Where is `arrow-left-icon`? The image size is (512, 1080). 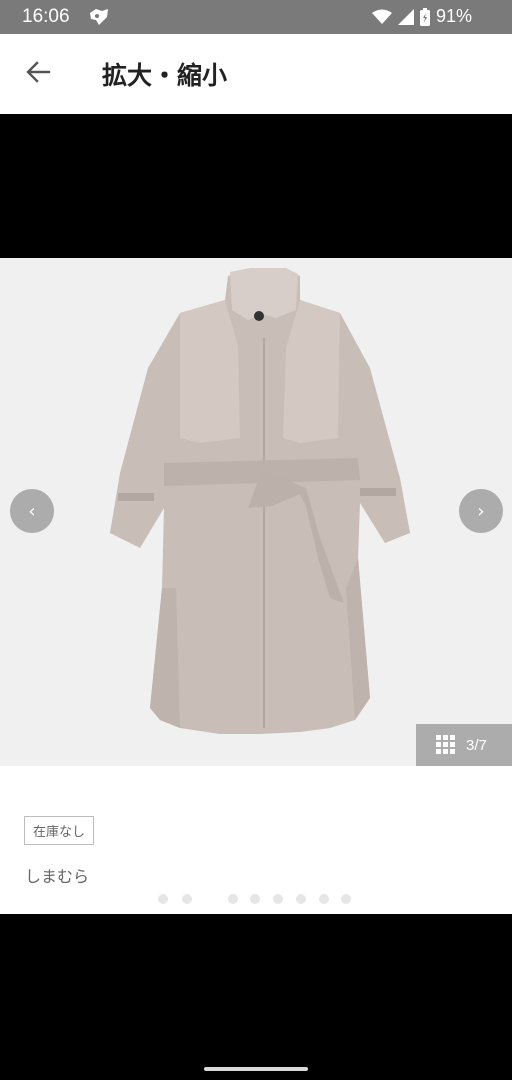
arrow-left-icon is located at coordinates (38, 74).